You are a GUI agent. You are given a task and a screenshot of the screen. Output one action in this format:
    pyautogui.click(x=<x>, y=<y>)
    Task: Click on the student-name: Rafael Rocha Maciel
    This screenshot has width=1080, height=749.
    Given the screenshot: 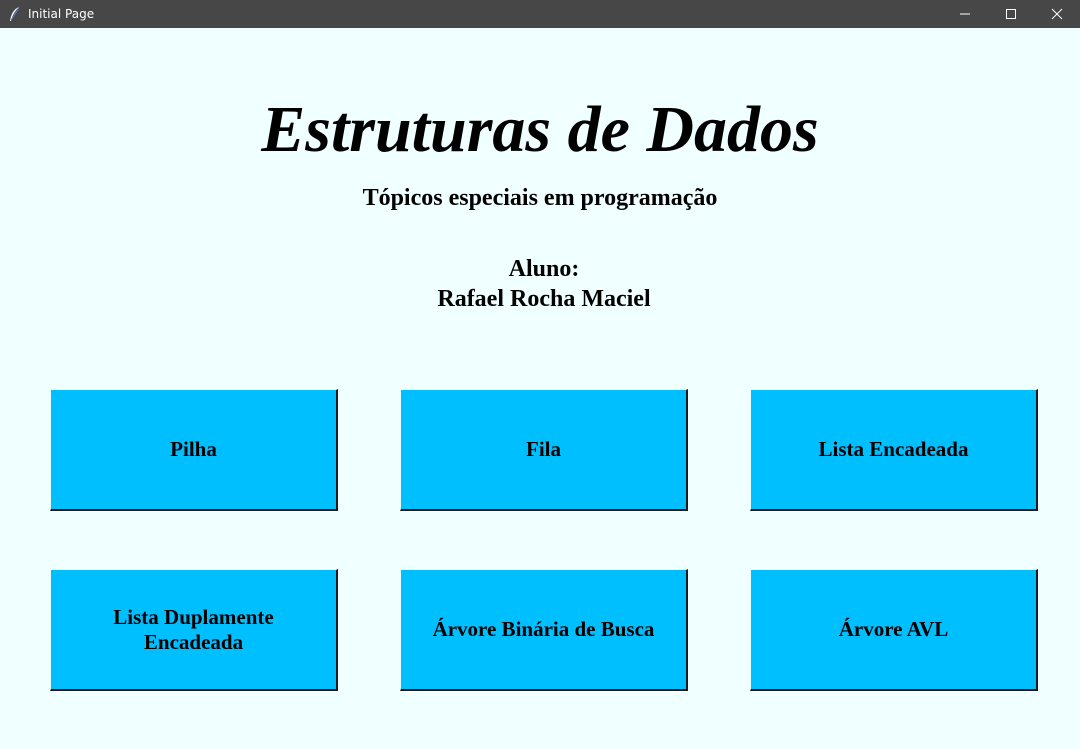 What is the action you would take?
    pyautogui.click(x=544, y=299)
    